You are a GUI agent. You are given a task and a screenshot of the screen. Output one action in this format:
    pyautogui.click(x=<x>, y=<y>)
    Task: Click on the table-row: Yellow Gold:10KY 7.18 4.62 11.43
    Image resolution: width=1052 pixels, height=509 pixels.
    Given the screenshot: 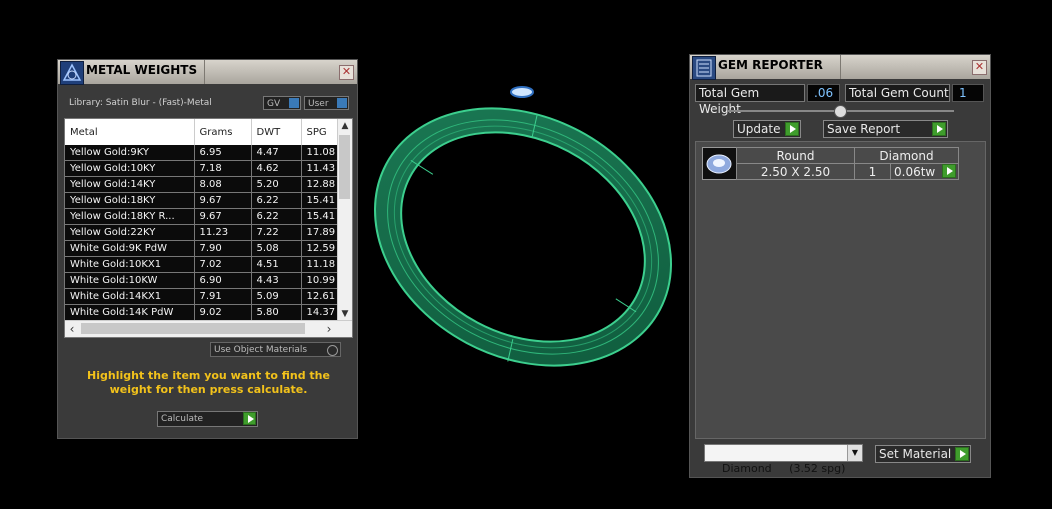 What is the action you would take?
    pyautogui.click(x=201, y=168)
    